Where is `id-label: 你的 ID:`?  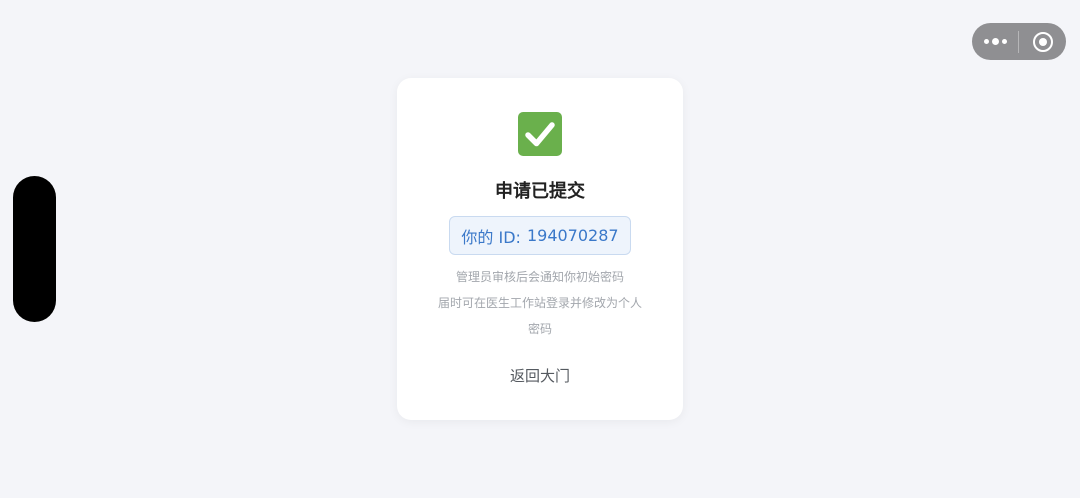 id-label: 你的 ID: is located at coordinates (491, 237).